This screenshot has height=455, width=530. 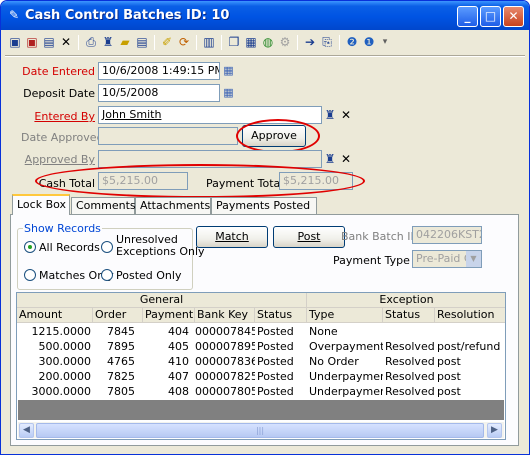 I want to click on workflow-icon: ⚙, so click(x=285, y=42).